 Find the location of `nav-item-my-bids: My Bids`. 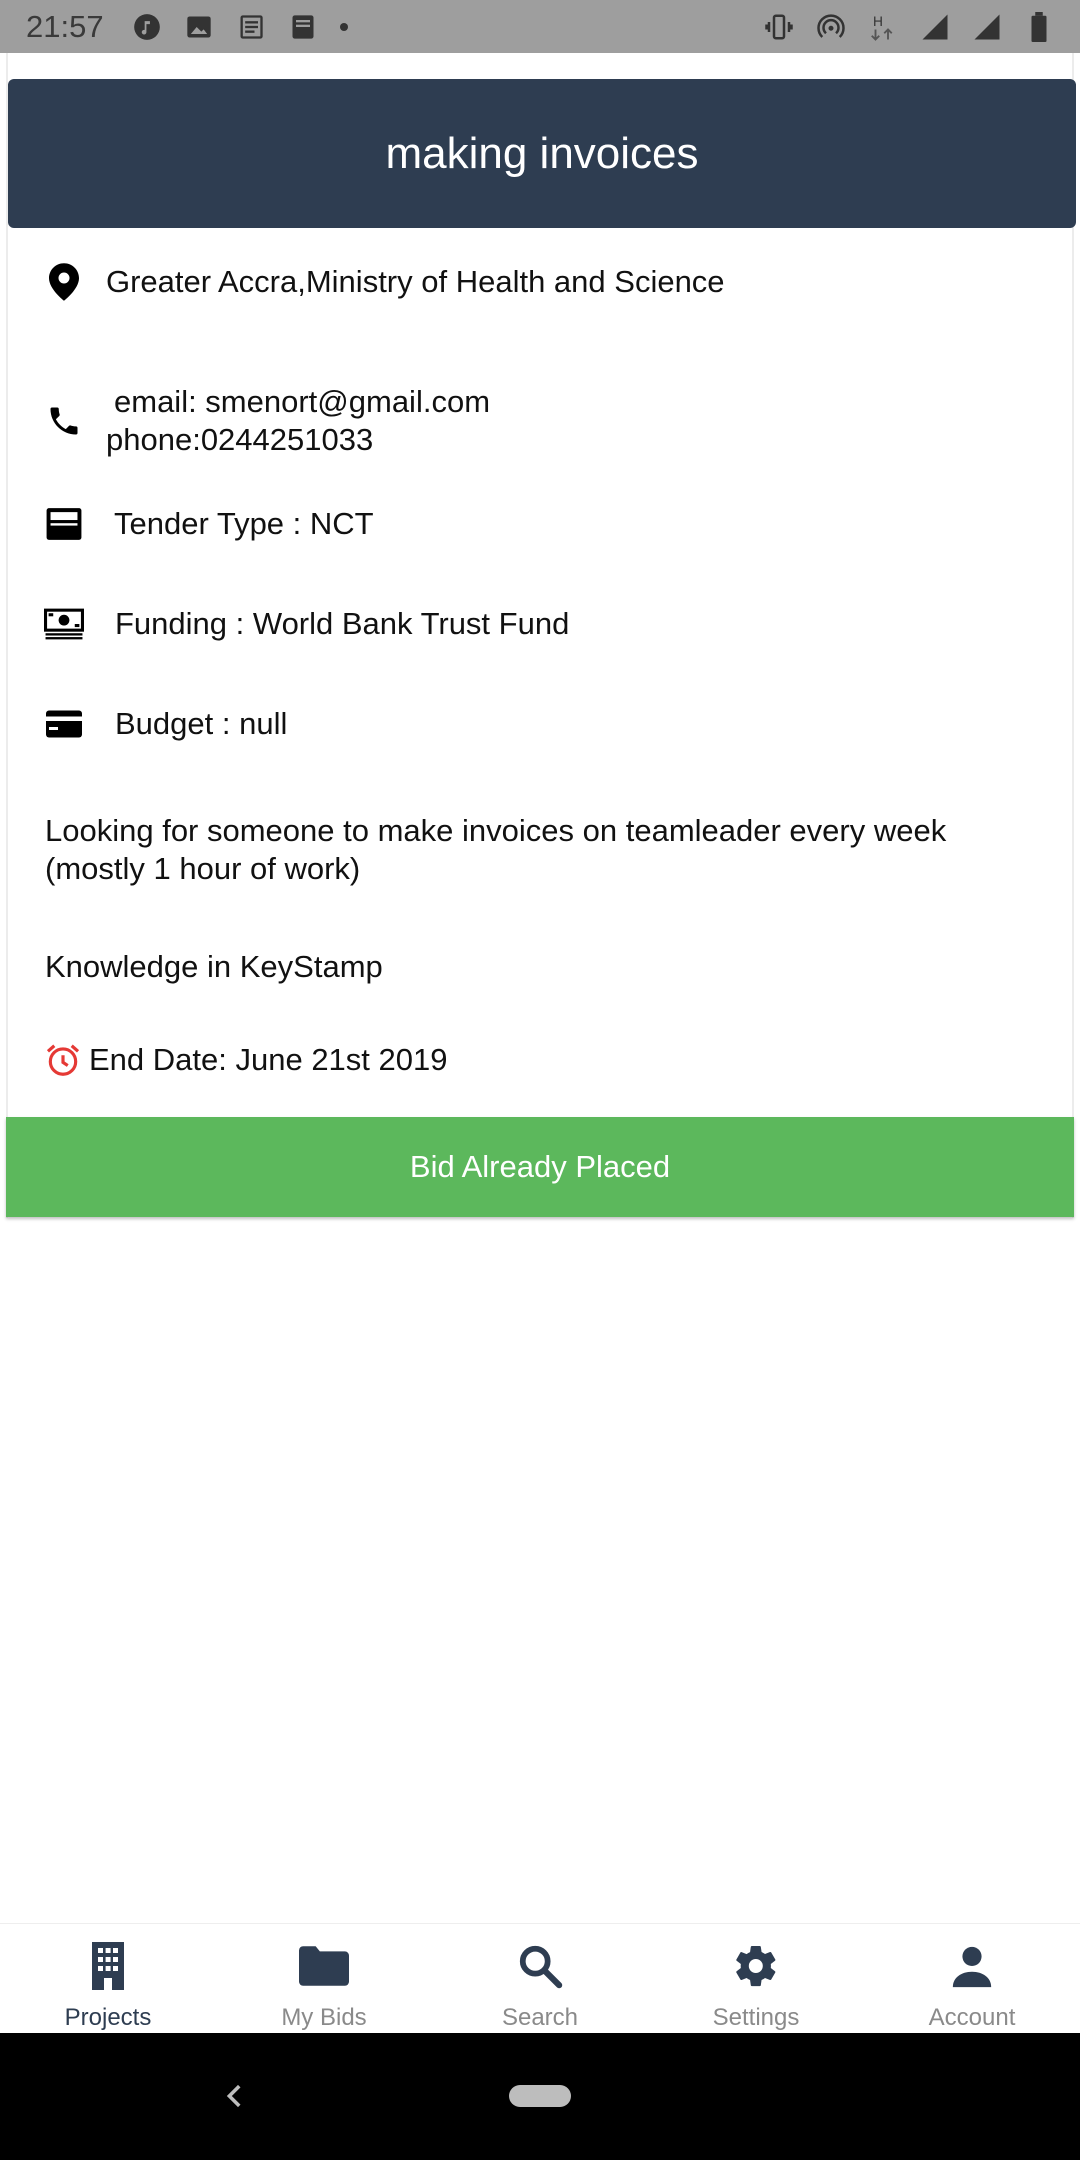

nav-item-my-bids: My Bids is located at coordinates (324, 1978).